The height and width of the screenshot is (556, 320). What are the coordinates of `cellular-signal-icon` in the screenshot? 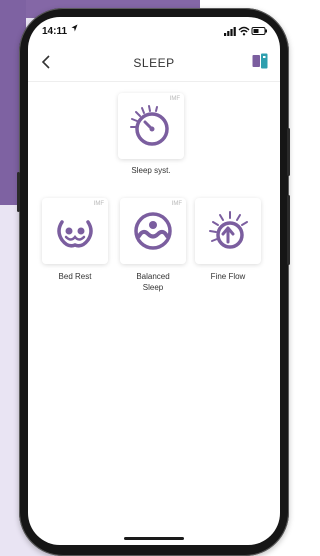 It's located at (230, 31).